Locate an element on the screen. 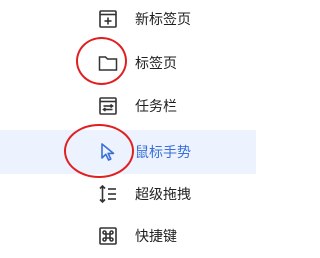 Image resolution: width=320 pixels, height=258 pixels. menu-item-new-tab: 新标签页 is located at coordinates (128, 20).